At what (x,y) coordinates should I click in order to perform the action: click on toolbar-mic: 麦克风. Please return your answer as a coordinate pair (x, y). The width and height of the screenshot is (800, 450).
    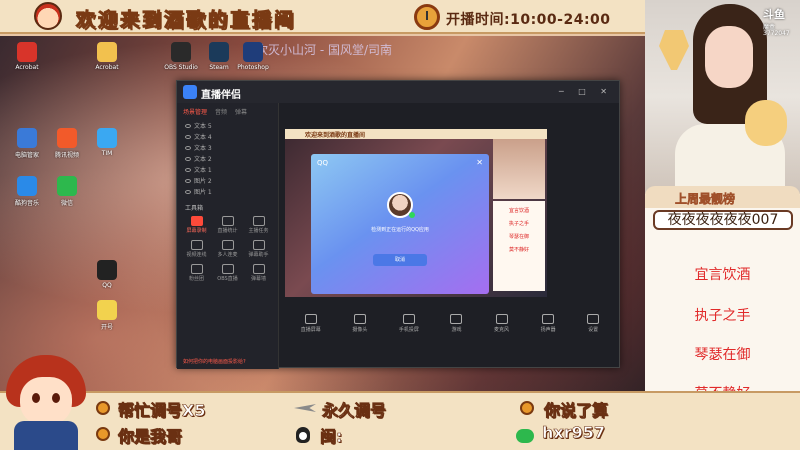
    Looking at the image, I should click on (501, 323).